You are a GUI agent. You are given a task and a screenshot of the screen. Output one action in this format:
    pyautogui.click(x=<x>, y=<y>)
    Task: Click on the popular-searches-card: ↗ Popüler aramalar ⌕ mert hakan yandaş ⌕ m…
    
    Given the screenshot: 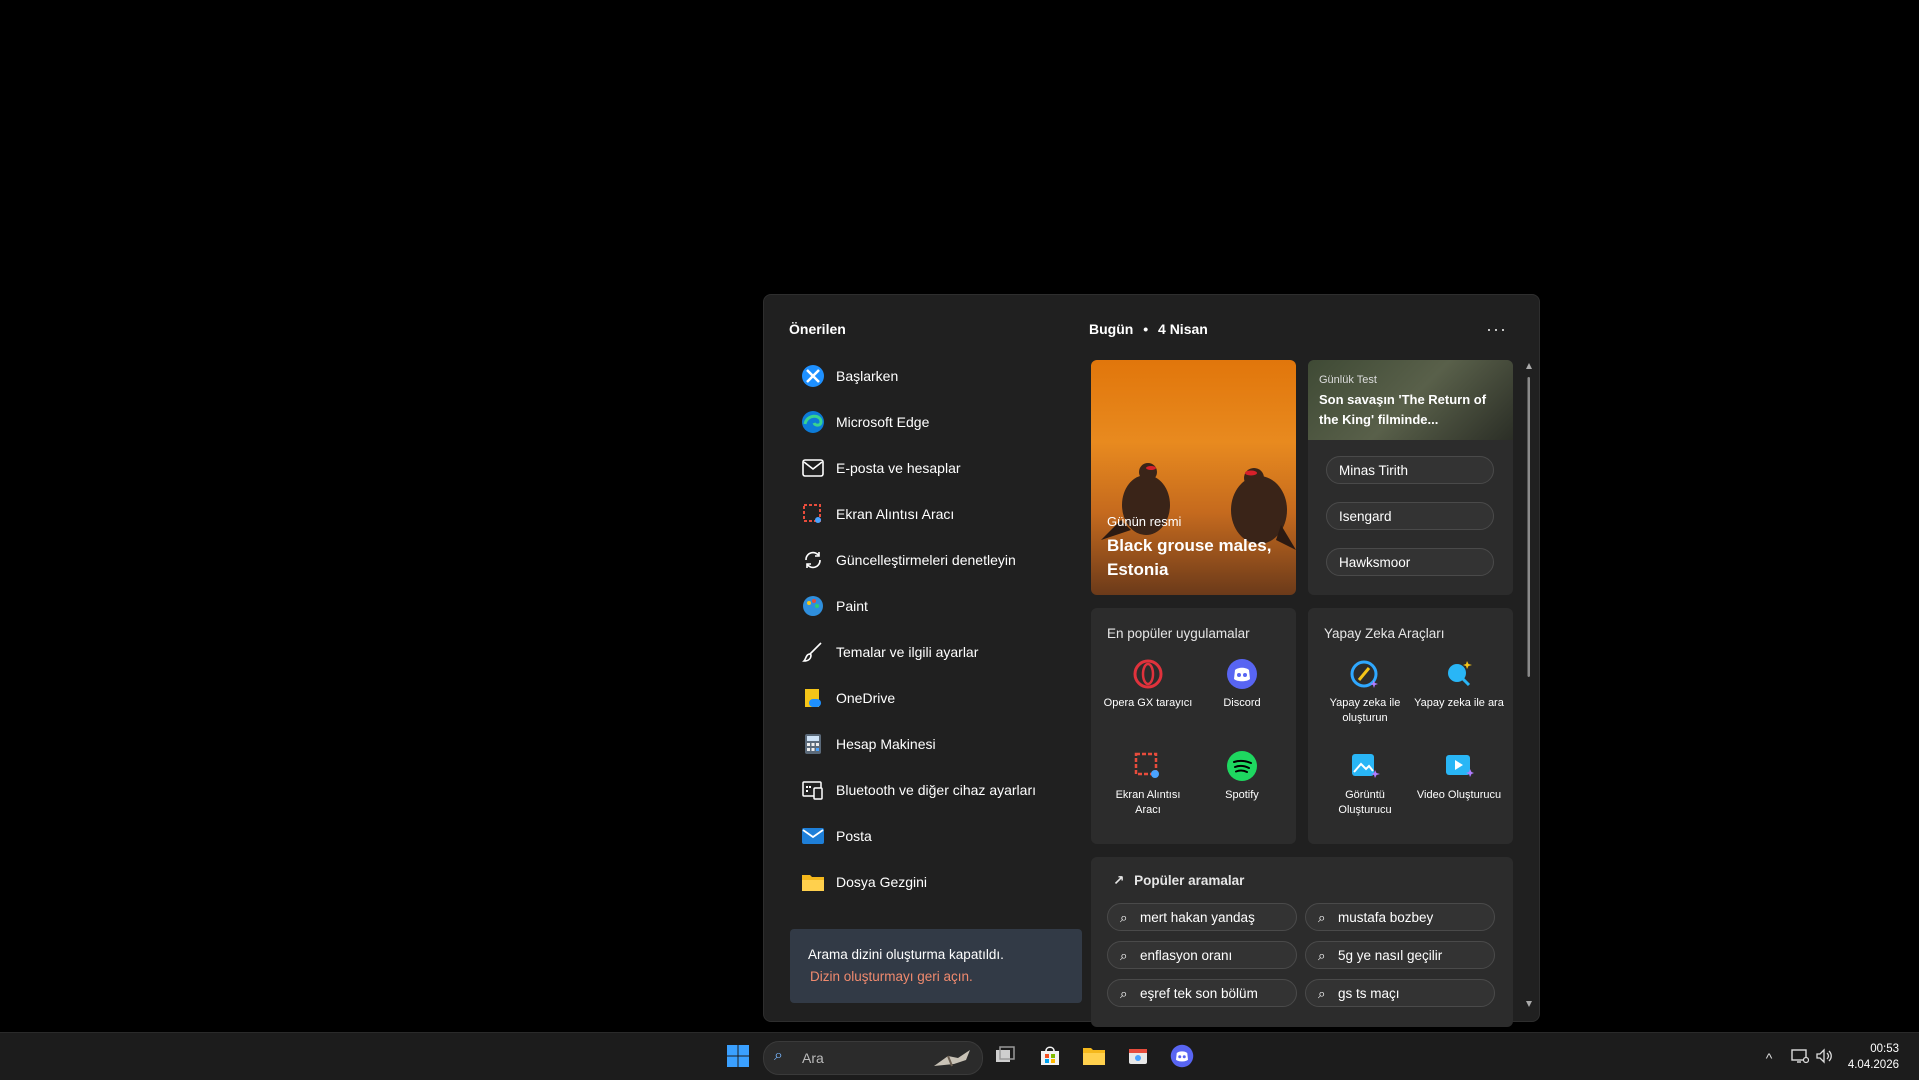 What is the action you would take?
    pyautogui.click(x=1302, y=942)
    